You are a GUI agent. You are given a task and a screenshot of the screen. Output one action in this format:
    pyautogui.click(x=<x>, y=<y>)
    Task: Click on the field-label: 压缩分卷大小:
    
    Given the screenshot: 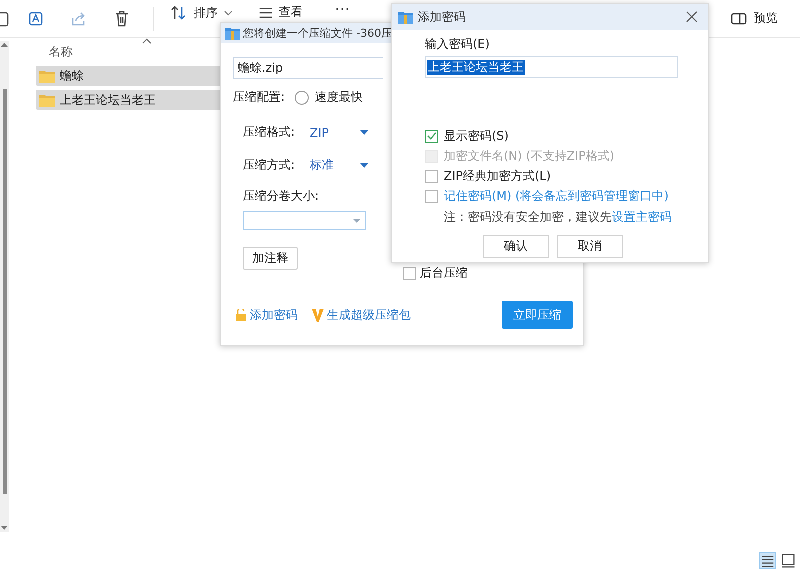 What is the action you would take?
    pyautogui.click(x=281, y=196)
    